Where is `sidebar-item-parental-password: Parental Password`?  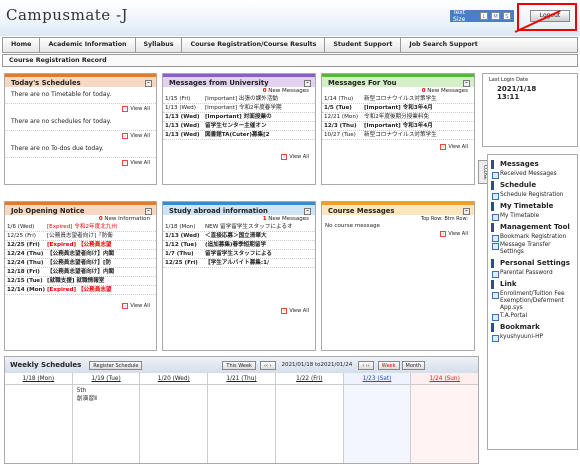
sidebar-item-parental-password: Parental Password is located at coordinates (532, 274).